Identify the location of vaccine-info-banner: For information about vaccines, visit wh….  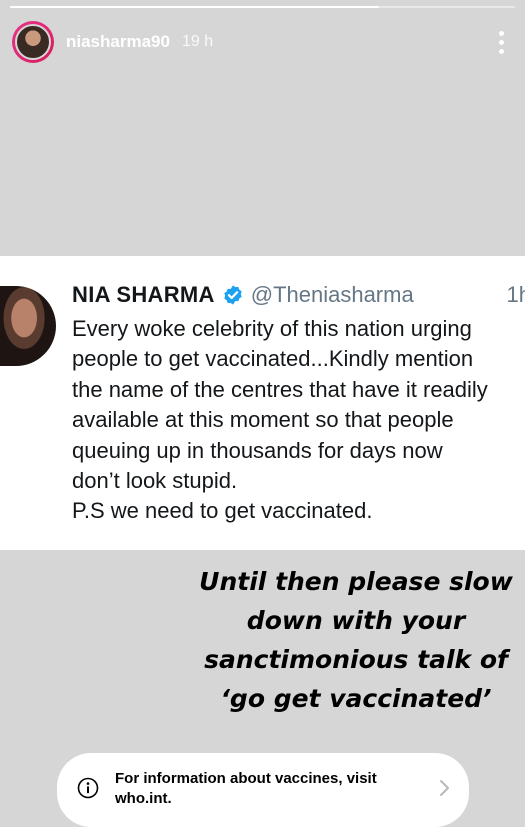
(263, 790).